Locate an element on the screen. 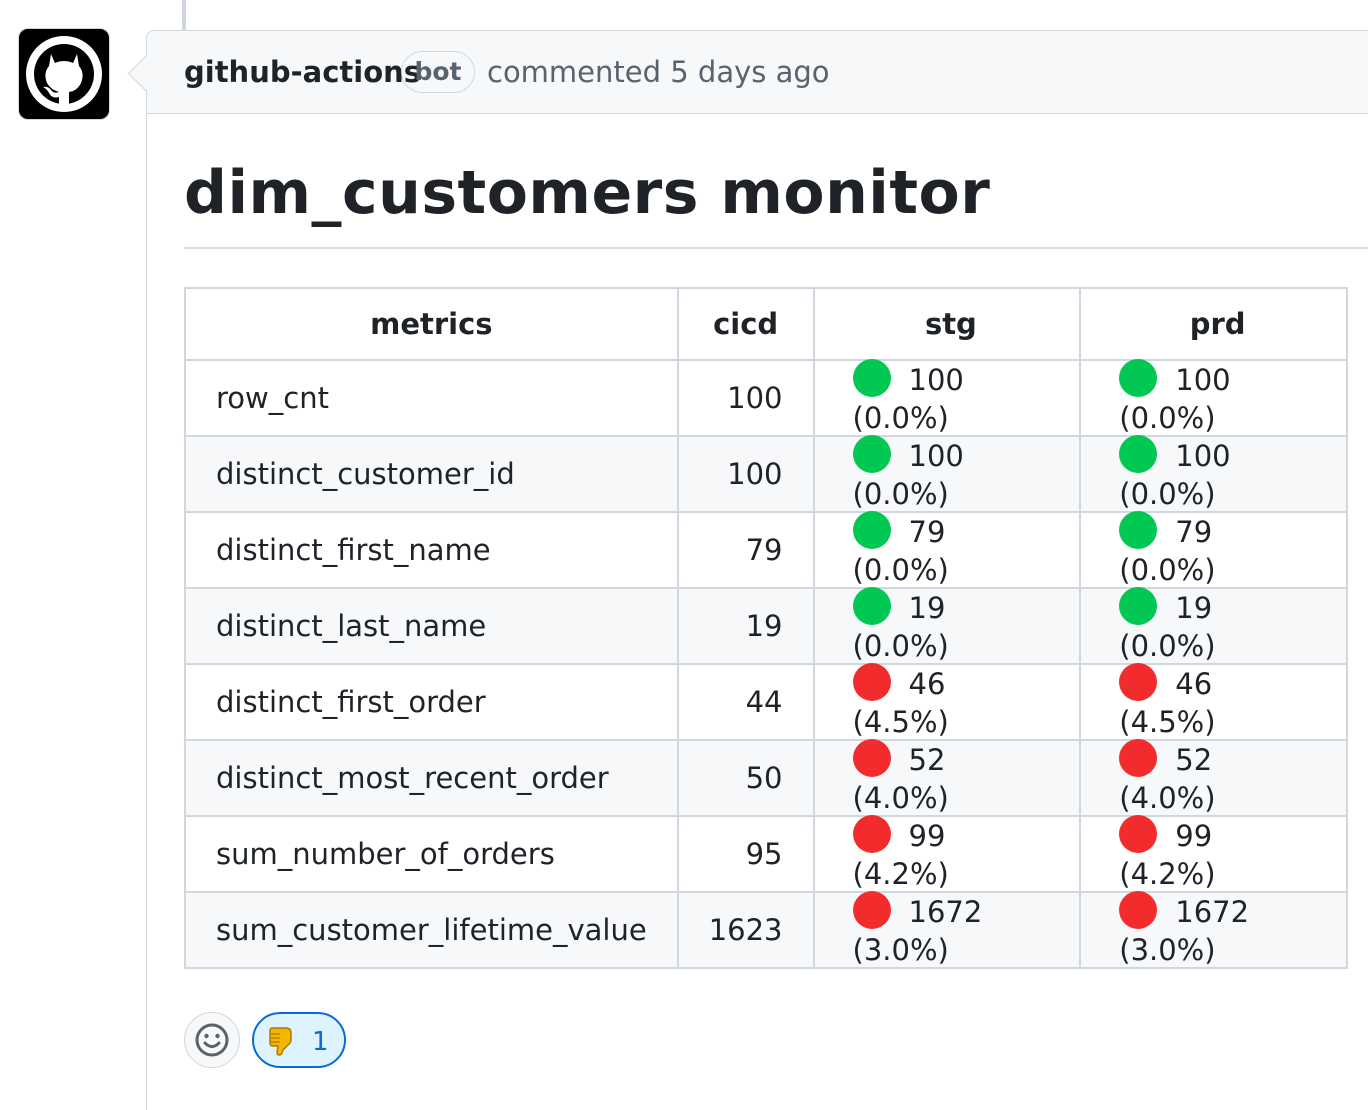 The image size is (1368, 1110). cell-stg: 99 (4.2%) is located at coordinates (947, 854).